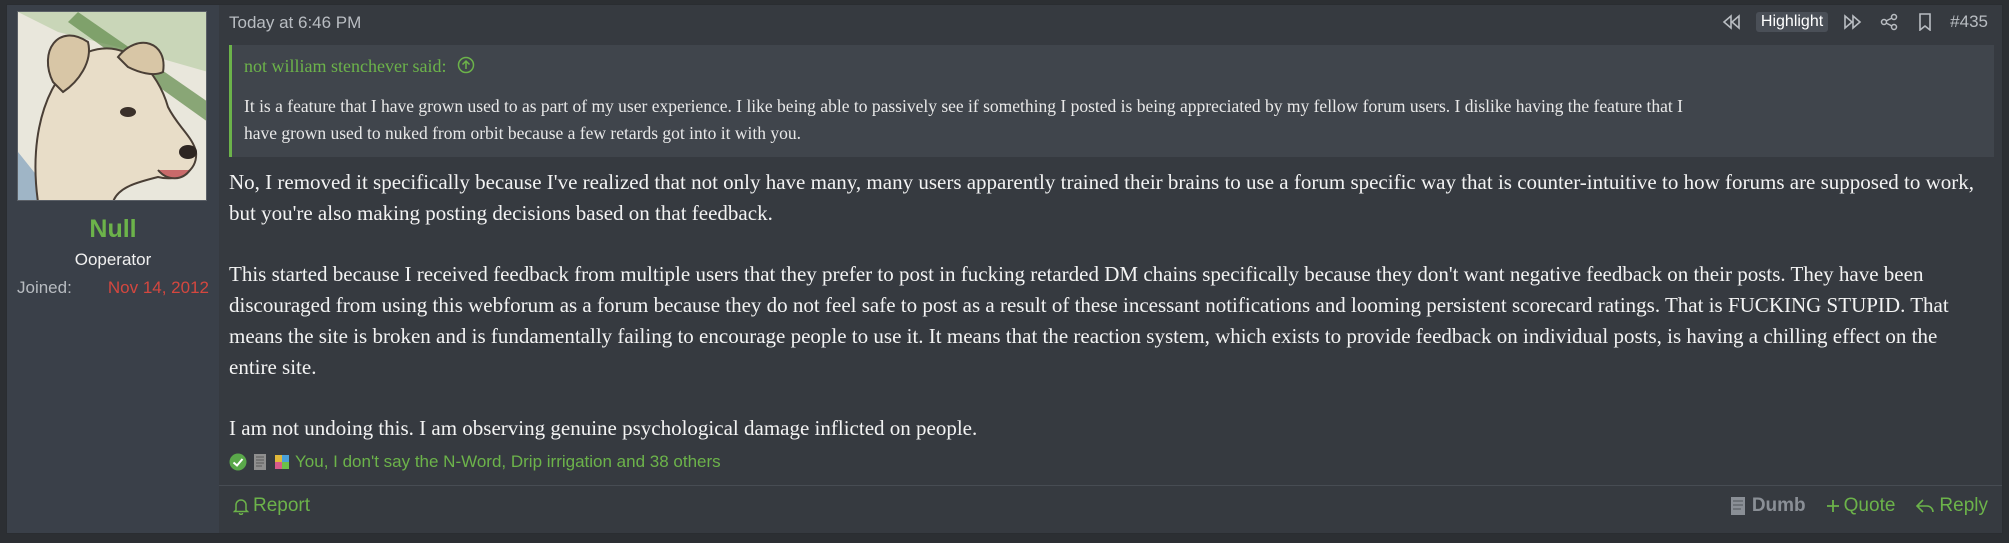 This screenshot has width=2009, height=543. What do you see at coordinates (1925, 22) in the screenshot?
I see `bookmark-icon` at bounding box center [1925, 22].